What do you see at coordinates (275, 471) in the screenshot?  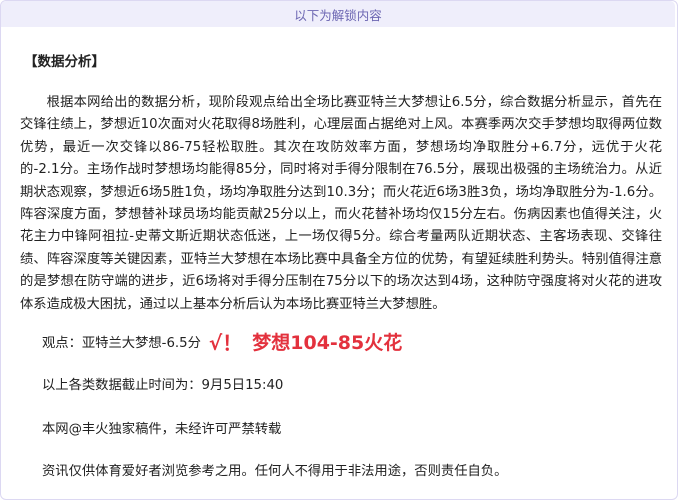 I see `disclaimer: 资讯仅供体育爱好者浏览参考之用。任何人不得用于非法用途，否则责任自负。` at bounding box center [275, 471].